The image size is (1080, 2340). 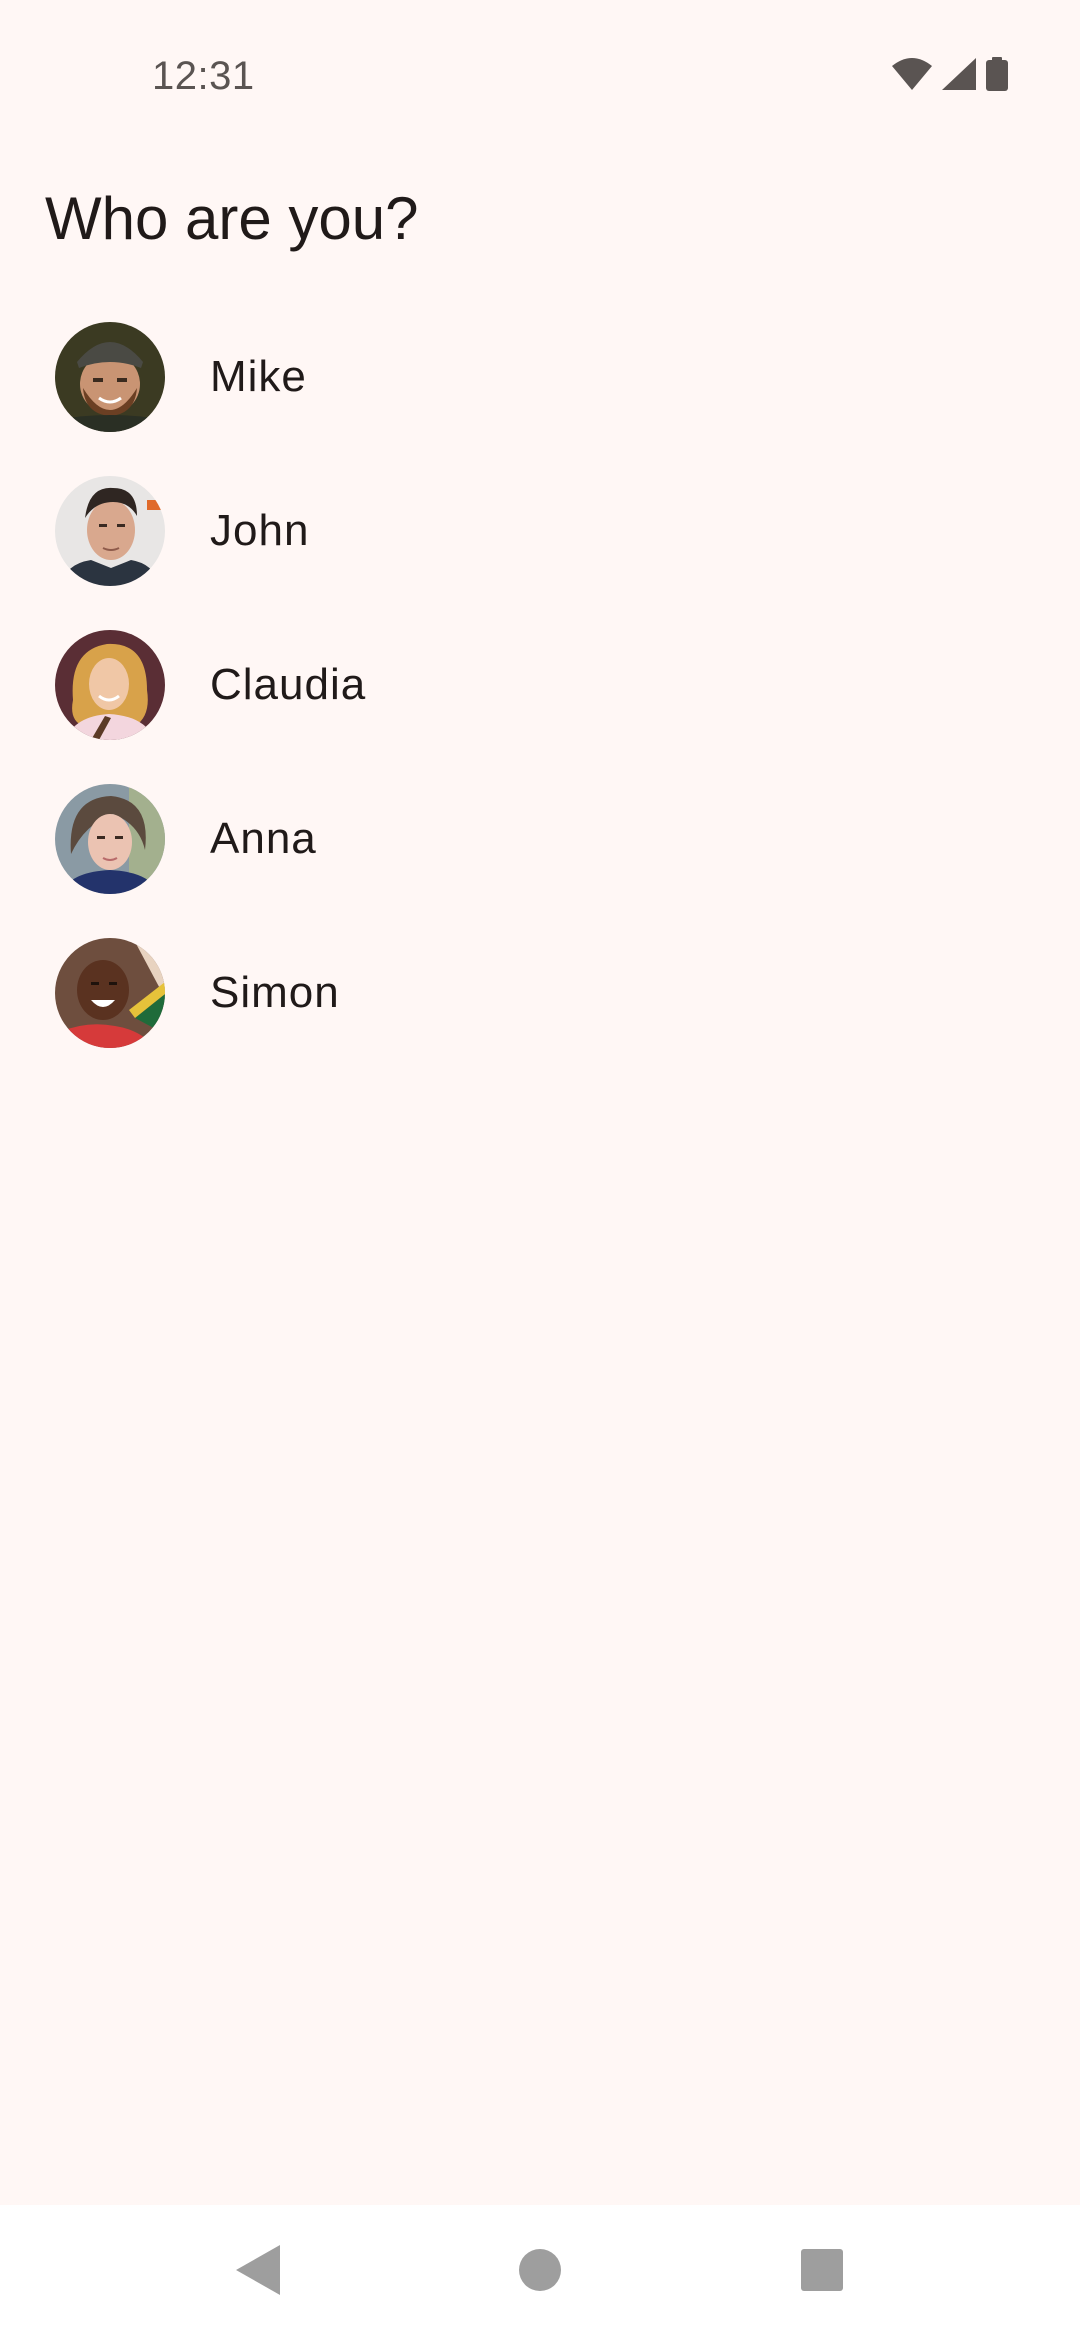 I want to click on cell-signal-icon, so click(x=959, y=74).